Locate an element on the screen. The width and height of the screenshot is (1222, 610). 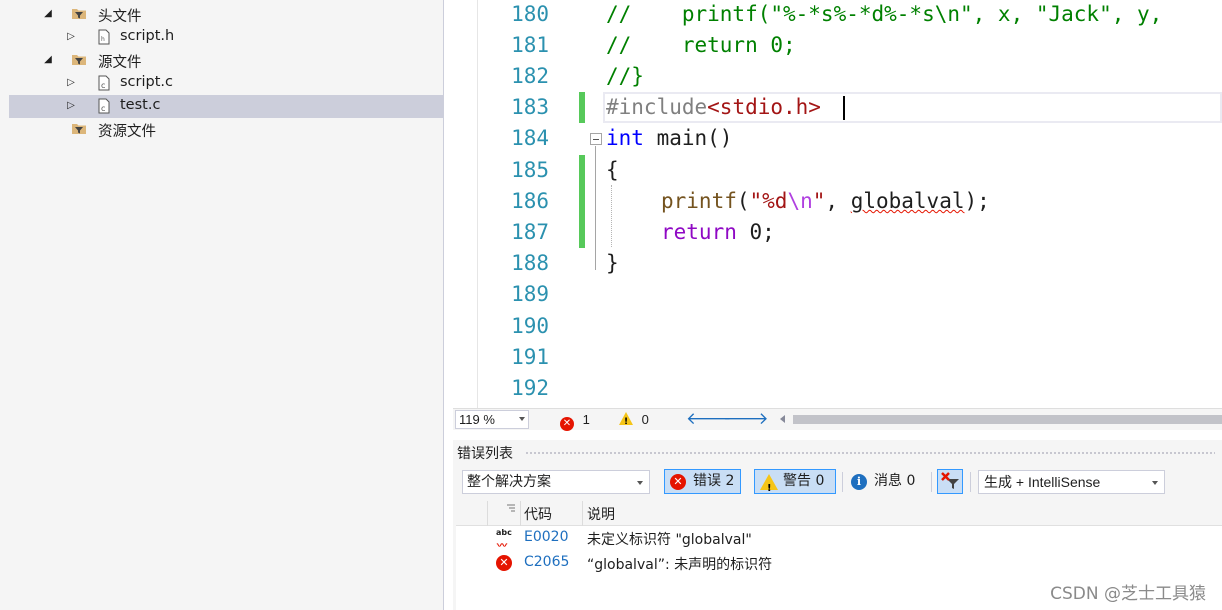
tree-item-label: 资源文件 is located at coordinates (127, 132).